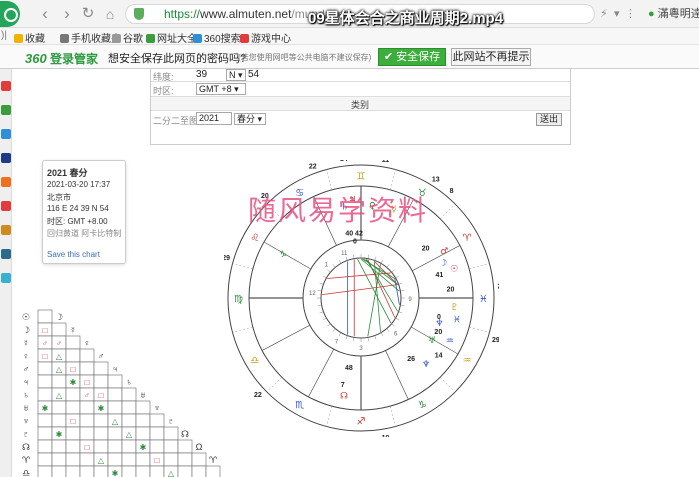 The image size is (699, 477). I want to click on bookmark-item: 收藏, so click(29, 37).